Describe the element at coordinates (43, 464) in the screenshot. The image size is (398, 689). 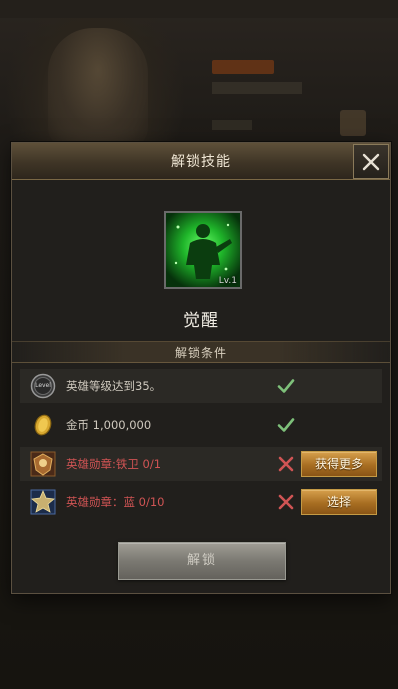
I see `medal-iron-guard-icon` at that location.